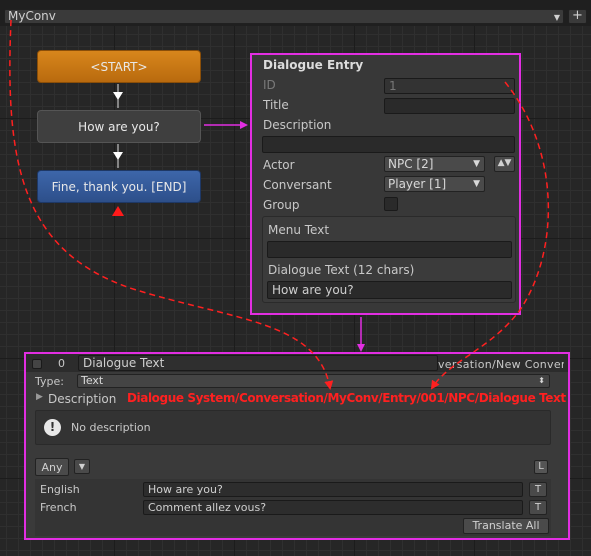 The width and height of the screenshot is (591, 556). What do you see at coordinates (411, 164) in the screenshot?
I see `actor-value: NPC [2]` at bounding box center [411, 164].